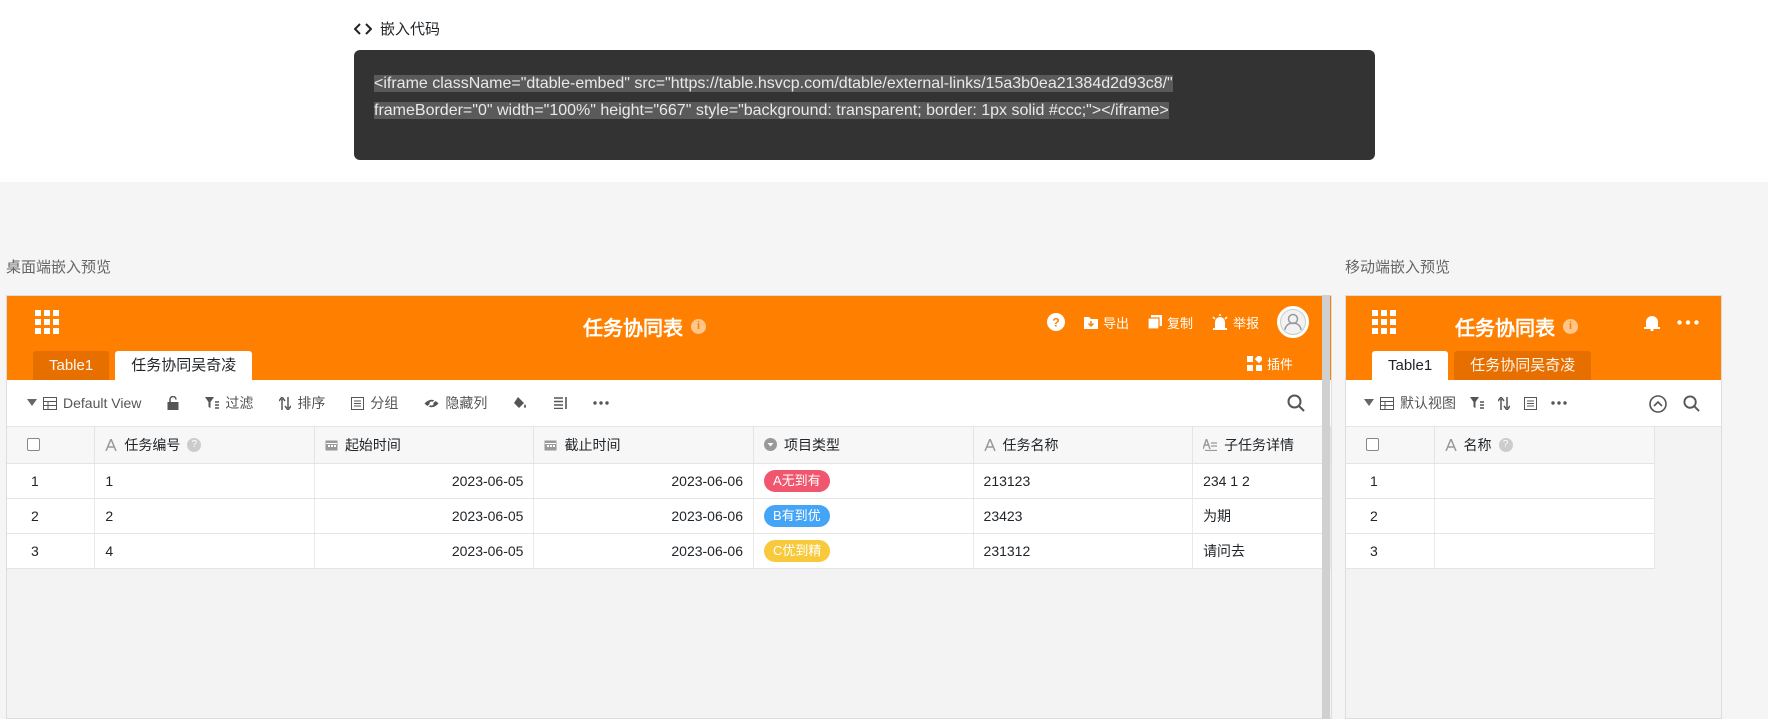 The width and height of the screenshot is (1768, 719). What do you see at coordinates (204, 445) in the screenshot?
I see `column-header-task-no: 任务编号 ?` at bounding box center [204, 445].